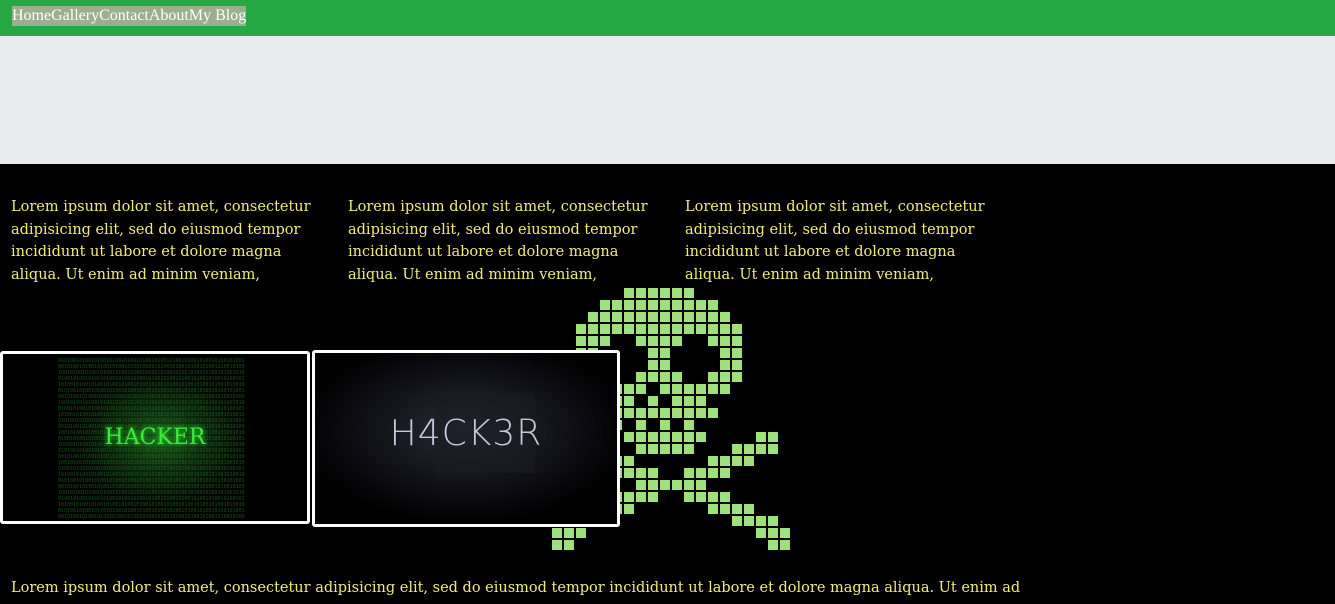 The image size is (1335, 604). What do you see at coordinates (169, 16) in the screenshot?
I see `nav-link-about: About` at bounding box center [169, 16].